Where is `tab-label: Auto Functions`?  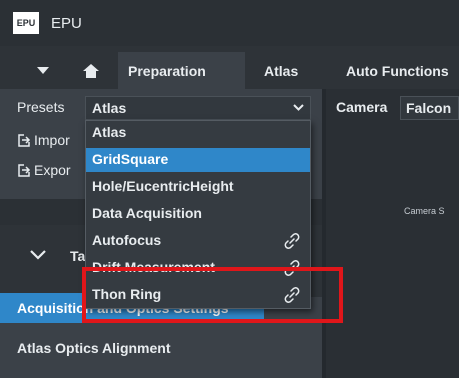 tab-label: Auto Functions is located at coordinates (397, 70).